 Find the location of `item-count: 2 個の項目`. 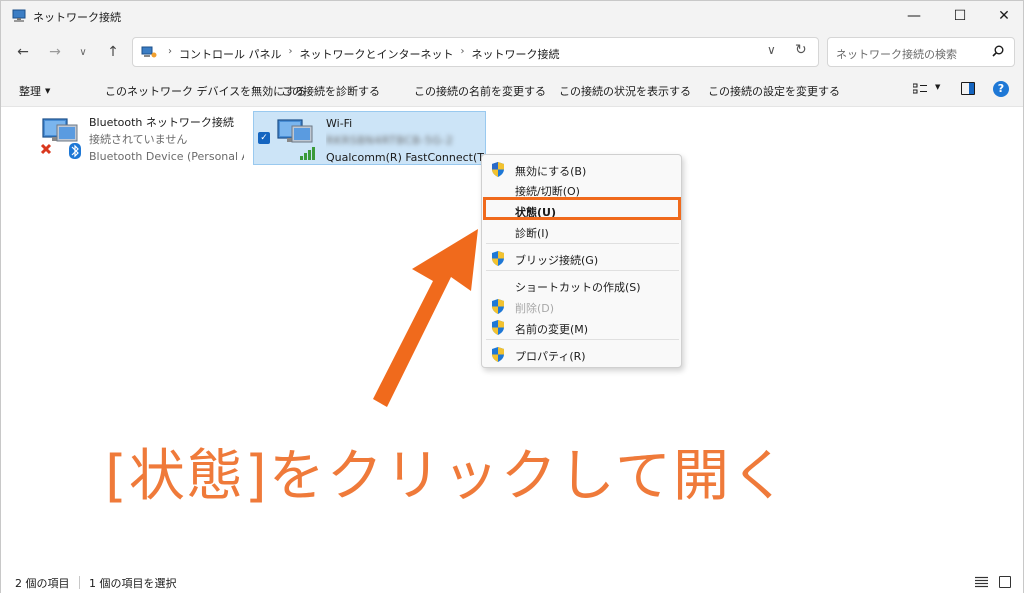

item-count: 2 個の項目 is located at coordinates (42, 583).